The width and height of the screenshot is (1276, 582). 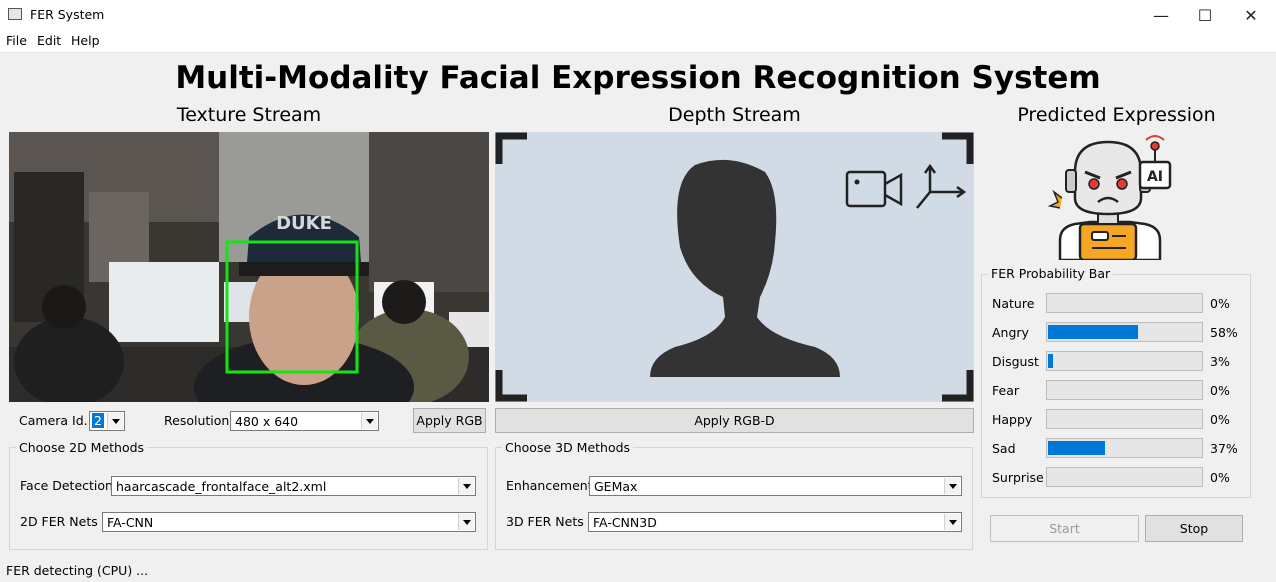 I want to click on fer-3d-net-combo: FA-CNN3D, so click(x=775, y=522).